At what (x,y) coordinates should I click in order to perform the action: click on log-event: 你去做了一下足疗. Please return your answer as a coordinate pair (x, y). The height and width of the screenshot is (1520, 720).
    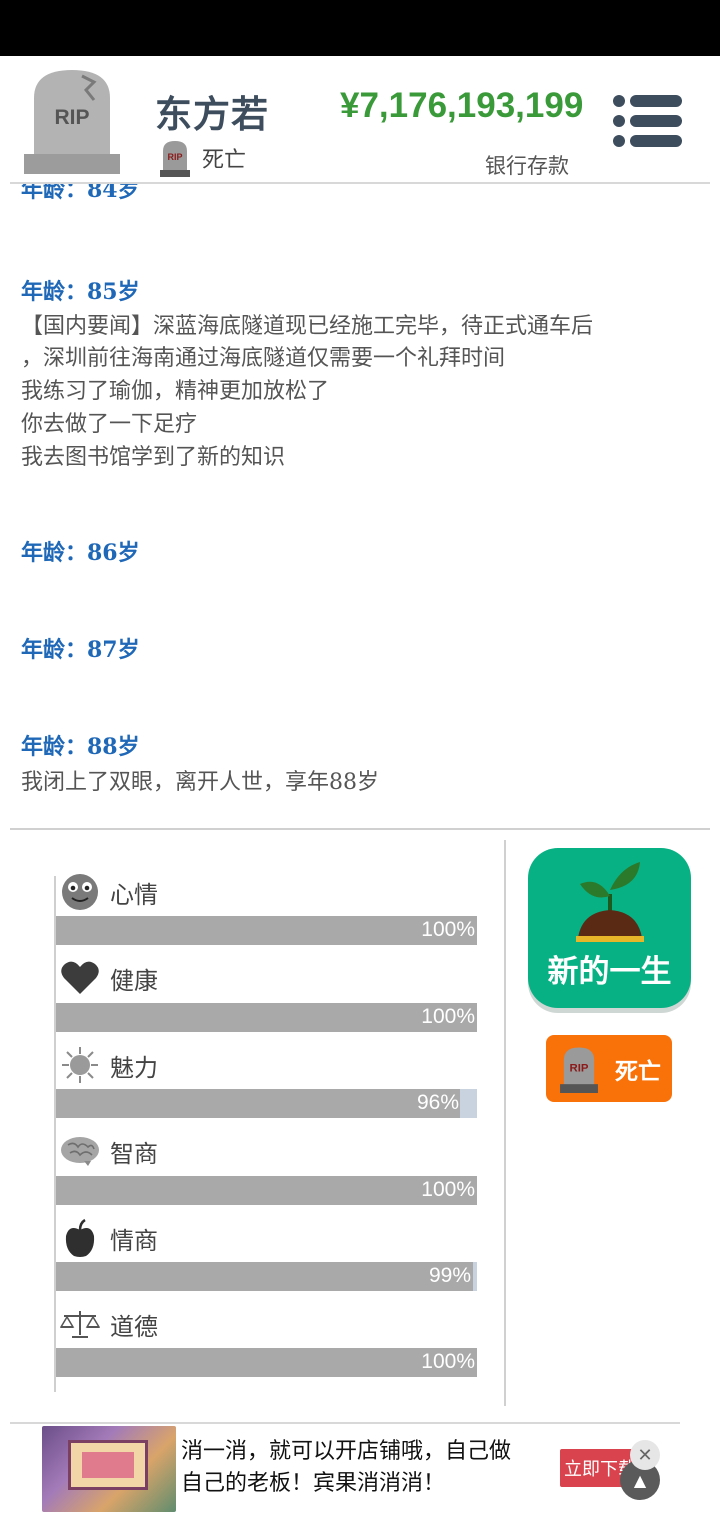
    Looking at the image, I should click on (109, 424).